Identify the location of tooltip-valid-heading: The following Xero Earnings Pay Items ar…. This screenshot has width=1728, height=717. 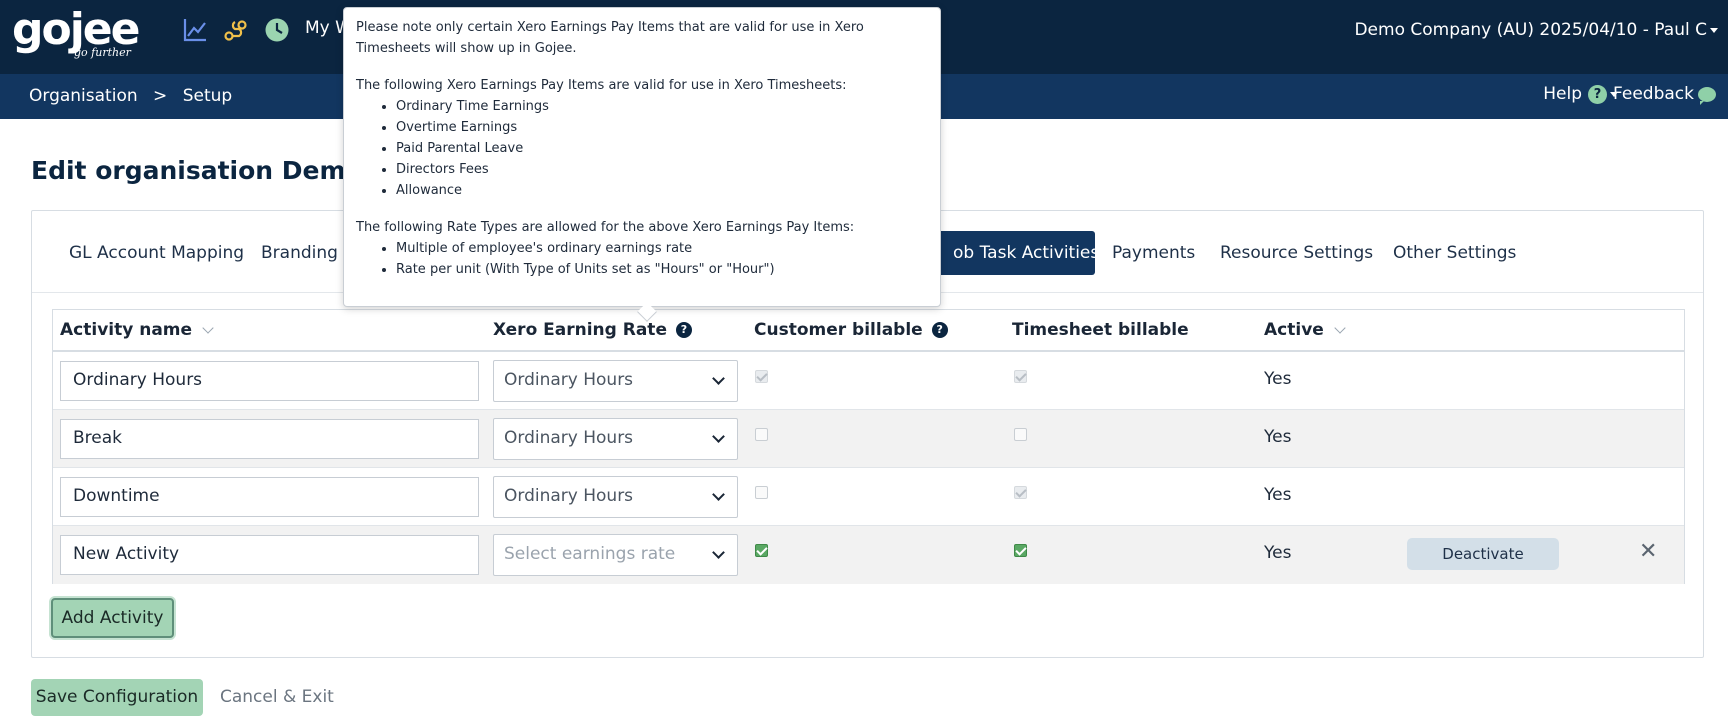
(601, 85).